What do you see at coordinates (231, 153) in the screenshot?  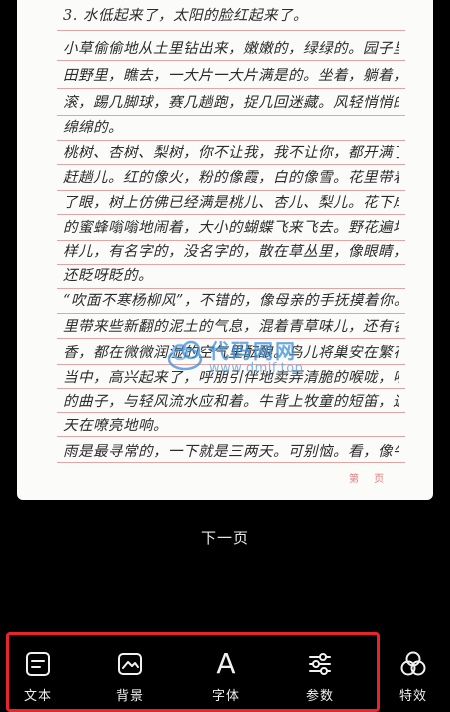 I see `doc-line: 桃树、杏树、梨树，你不让我，我不让你，都开满了花` at bounding box center [231, 153].